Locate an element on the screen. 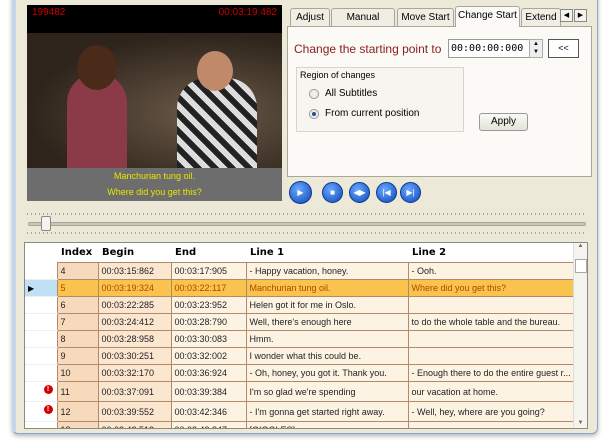 Image resolution: width=606 pixels, height=442 pixels. col-header-line2: Line 2 is located at coordinates (490, 253).